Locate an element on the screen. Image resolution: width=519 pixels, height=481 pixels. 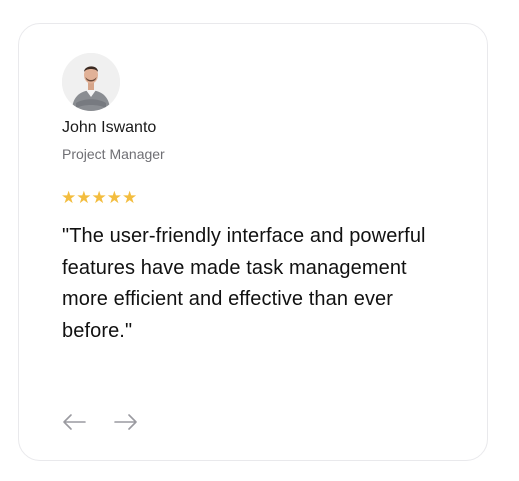
arrow-right-icon is located at coordinates (125, 422).